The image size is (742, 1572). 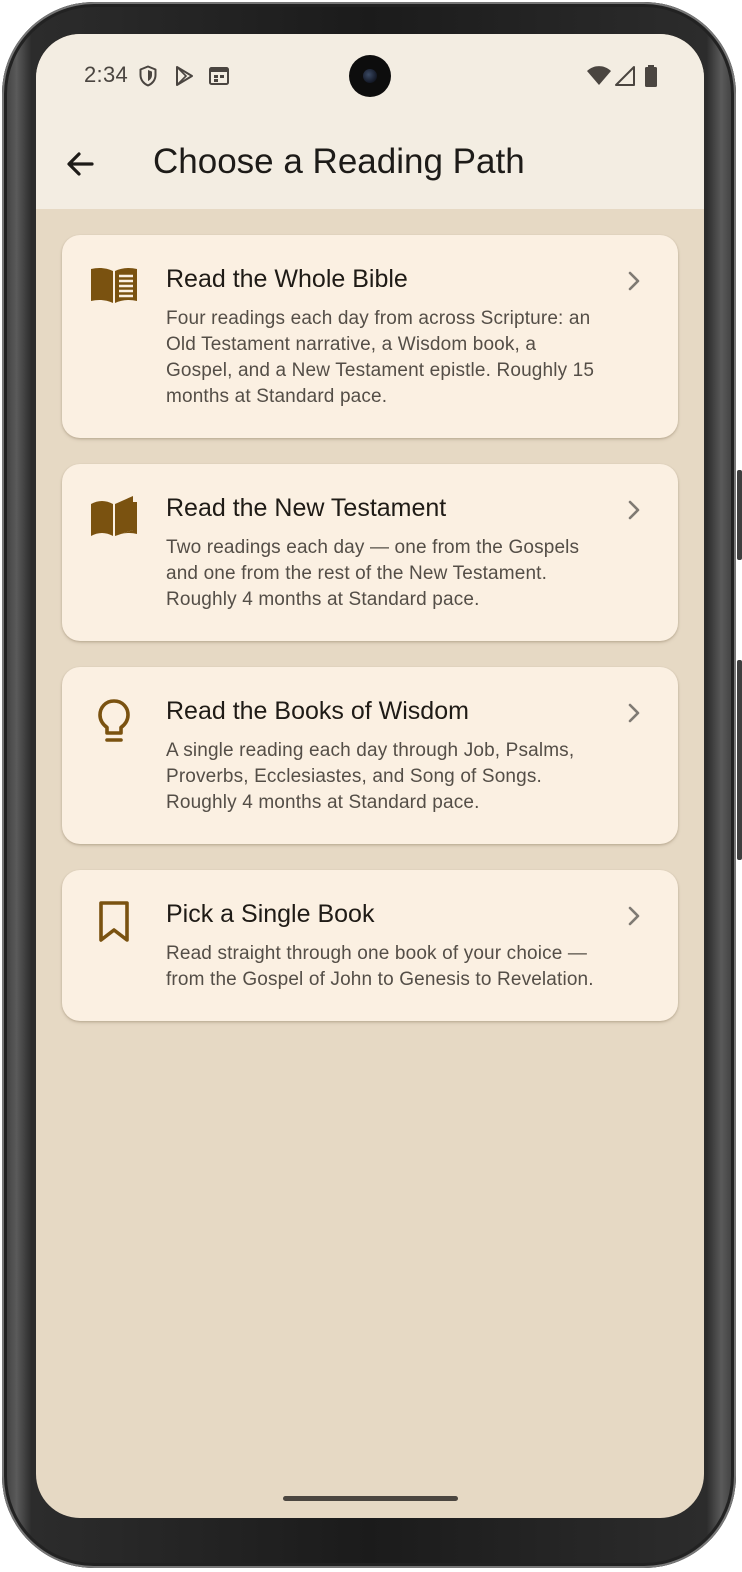 I want to click on book-open-pages-icon, so click(x=114, y=518).